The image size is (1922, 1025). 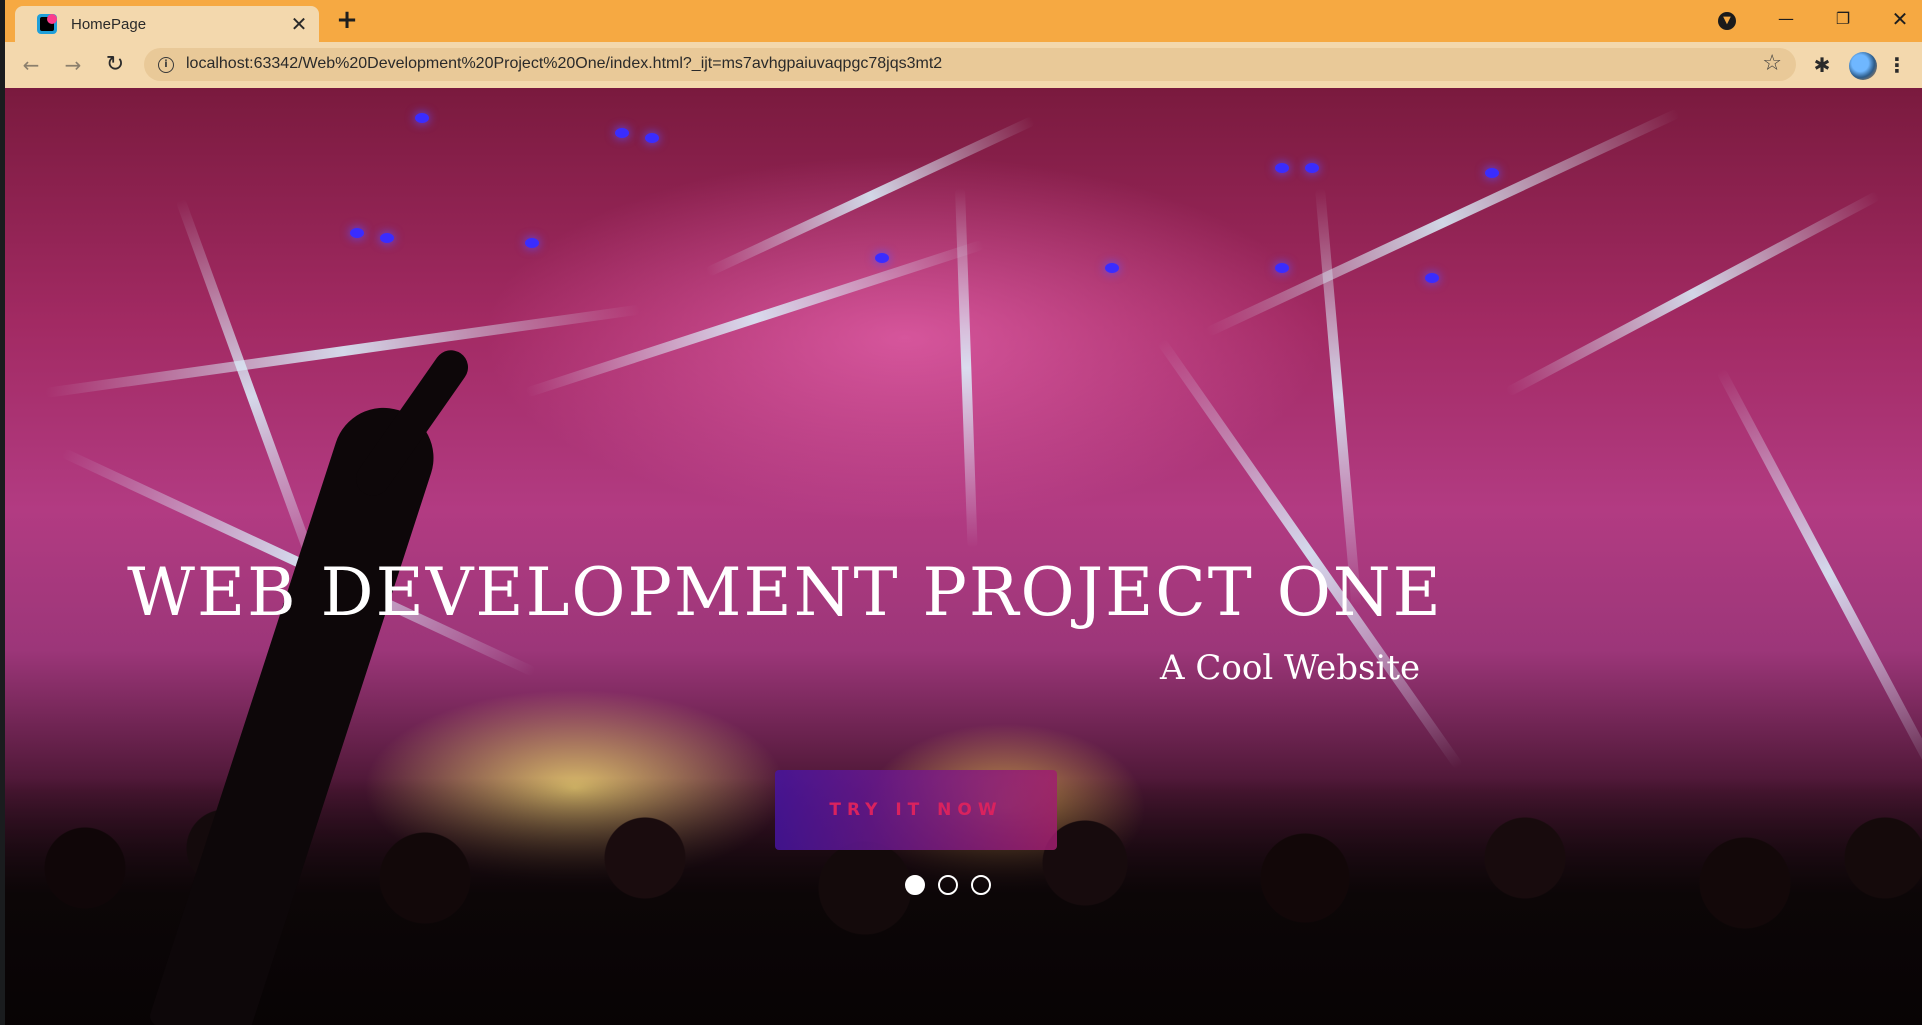 What do you see at coordinates (31, 65) in the screenshot?
I see `back-button: ←` at bounding box center [31, 65].